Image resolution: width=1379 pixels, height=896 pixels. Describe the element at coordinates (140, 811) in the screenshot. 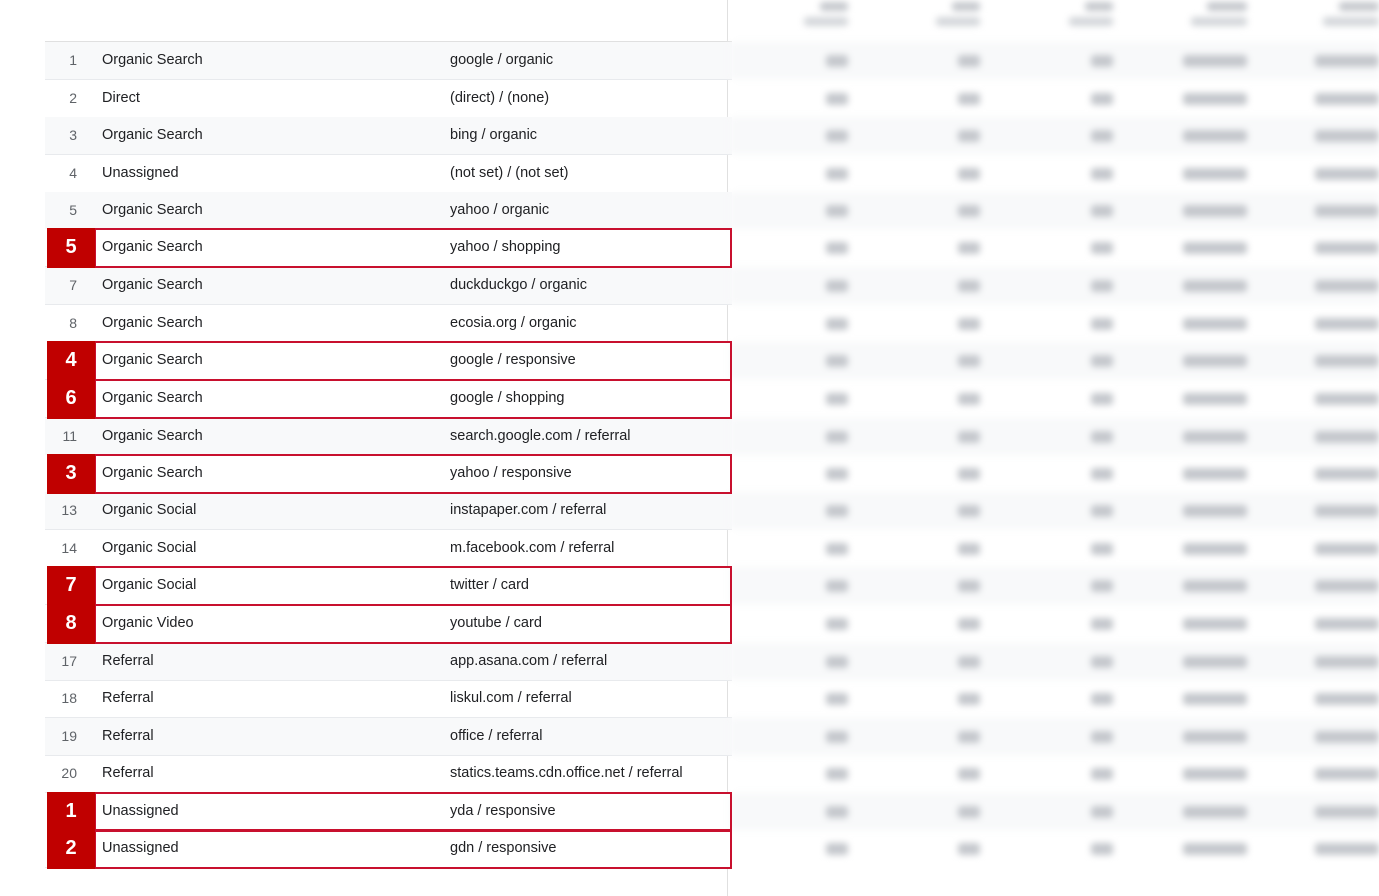

I see `channel-group-cell: Unassigned` at that location.